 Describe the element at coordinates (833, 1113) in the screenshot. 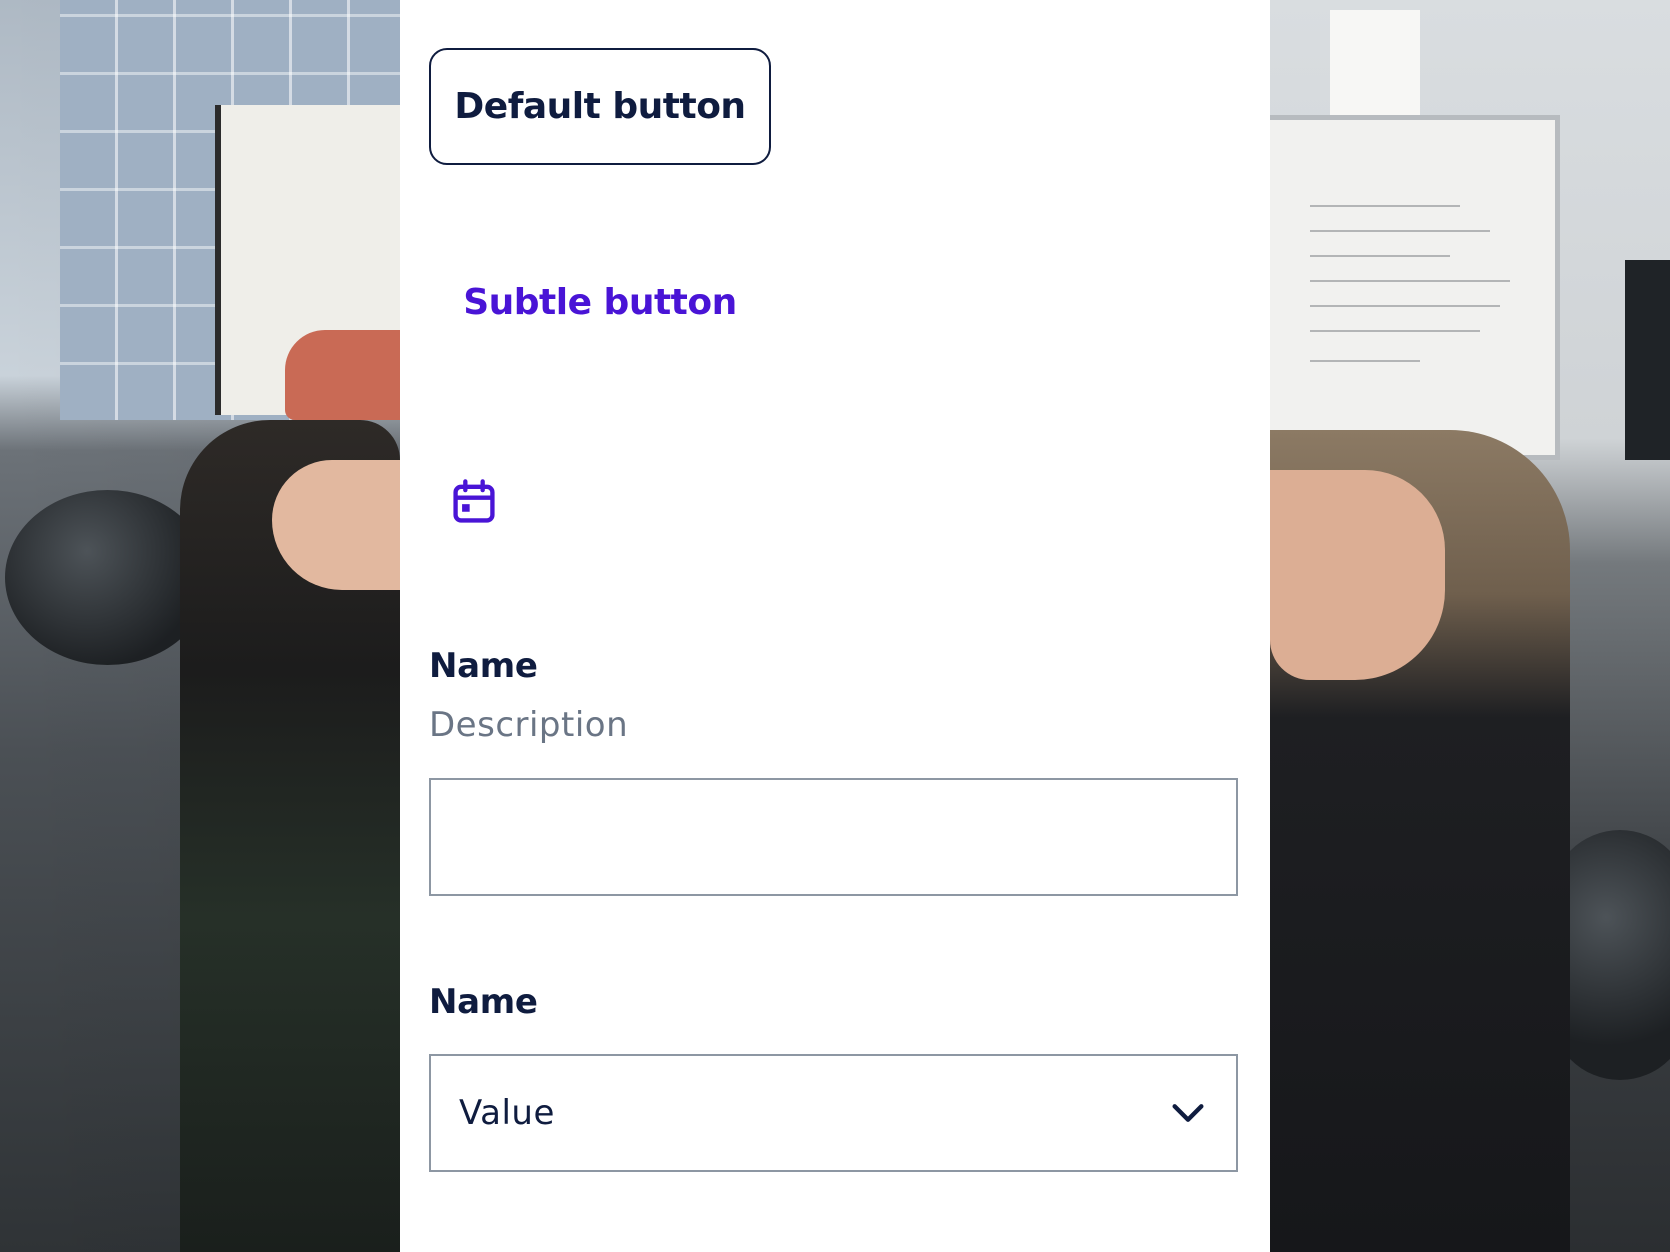

I see `name-select: Value` at that location.